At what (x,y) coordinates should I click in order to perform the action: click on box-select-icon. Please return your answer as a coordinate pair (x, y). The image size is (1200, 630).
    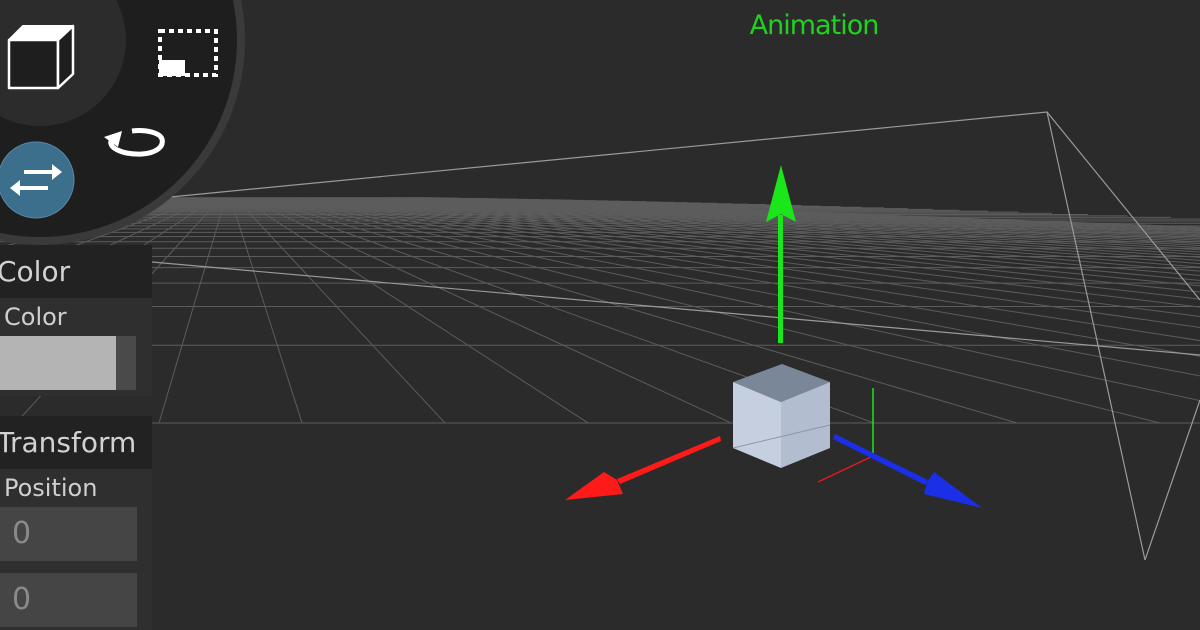
    Looking at the image, I should click on (188, 53).